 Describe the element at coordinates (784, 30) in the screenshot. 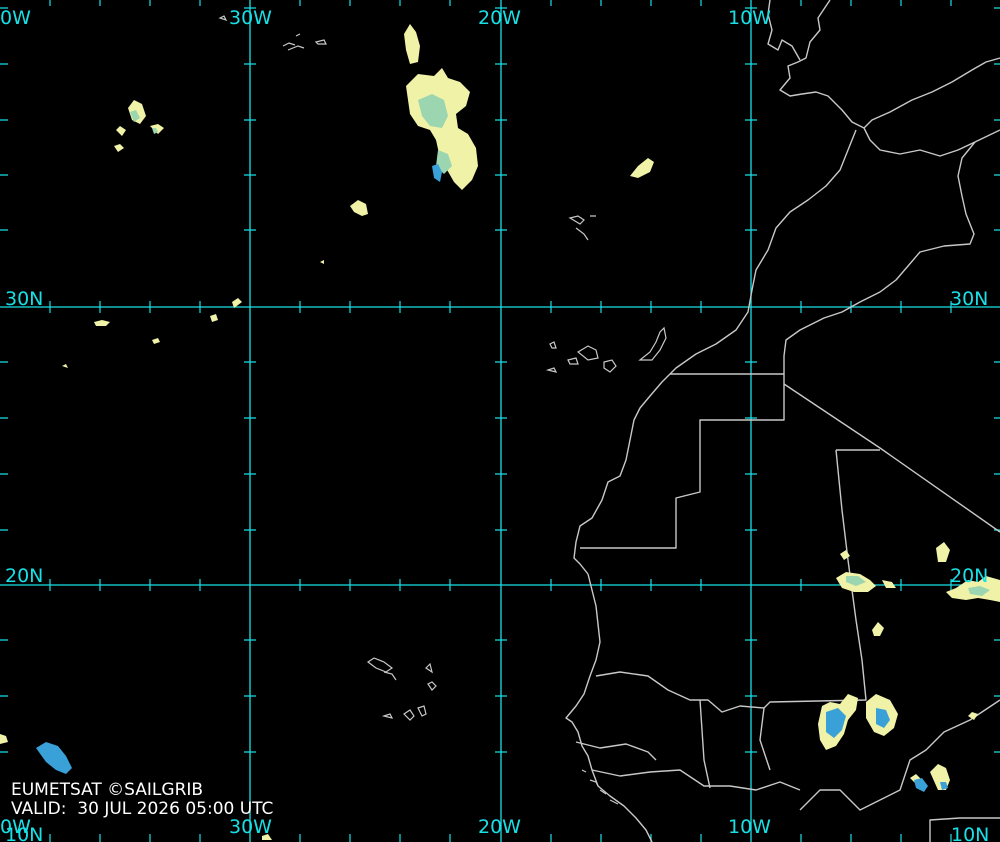

I see `iberia-west-coast` at that location.